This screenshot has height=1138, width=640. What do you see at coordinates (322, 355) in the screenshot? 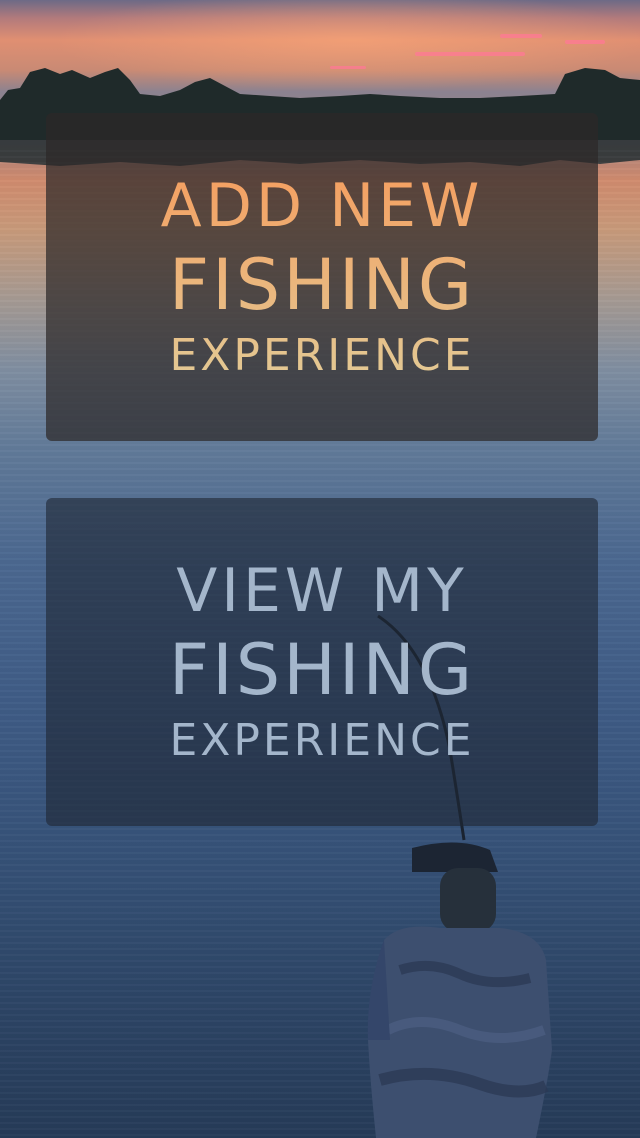
I see `add-card-line-3: EXPERIENCE` at bounding box center [322, 355].